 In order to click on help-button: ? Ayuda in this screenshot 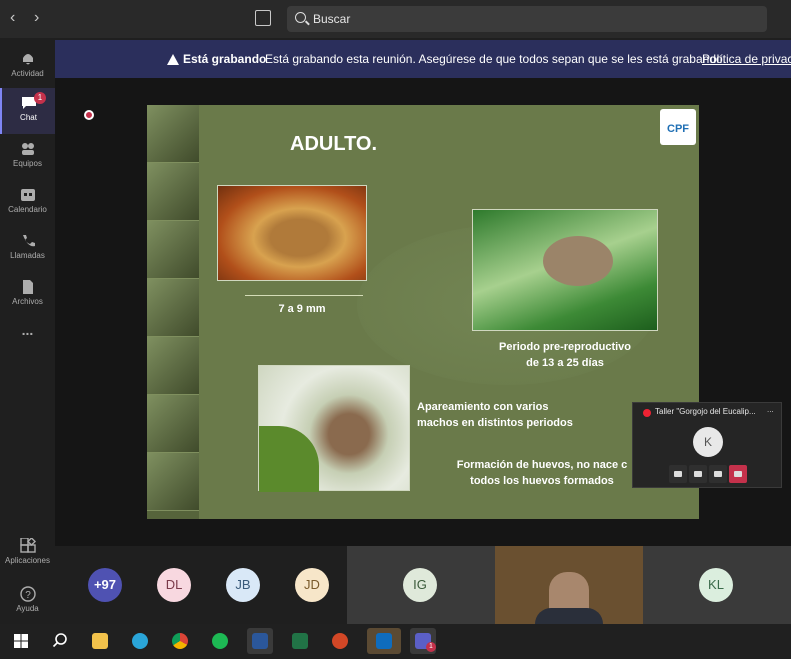, I will do `click(27, 599)`.